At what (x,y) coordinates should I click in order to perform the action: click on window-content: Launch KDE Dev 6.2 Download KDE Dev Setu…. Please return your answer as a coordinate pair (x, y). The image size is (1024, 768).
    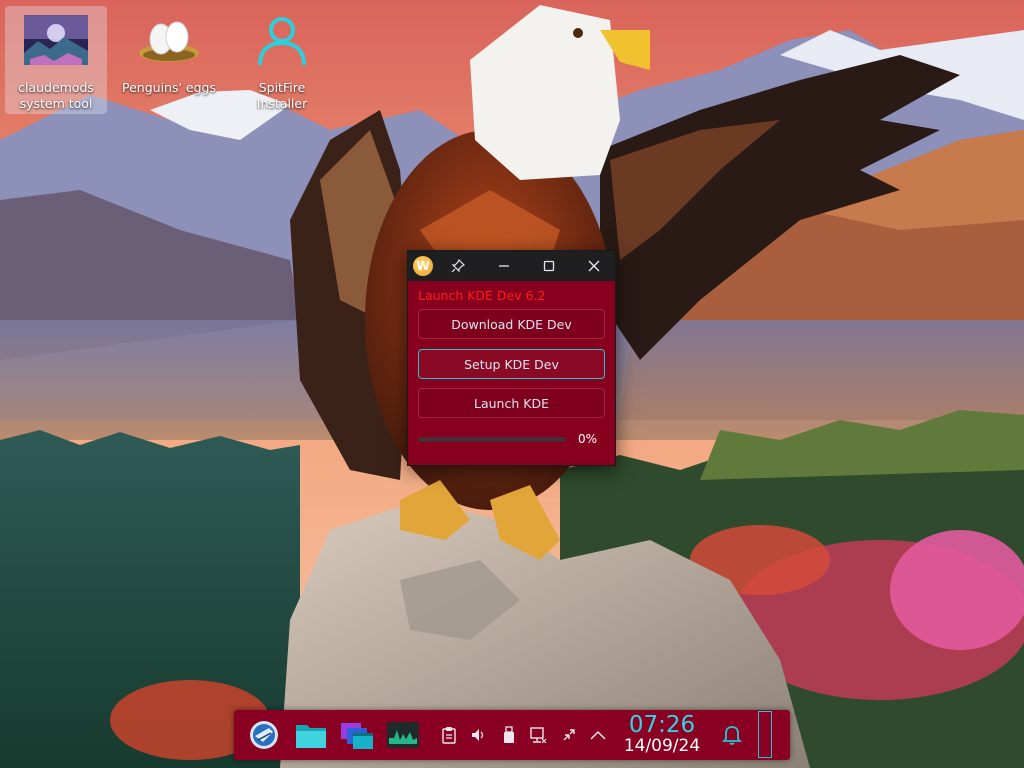
    Looking at the image, I should click on (511, 363).